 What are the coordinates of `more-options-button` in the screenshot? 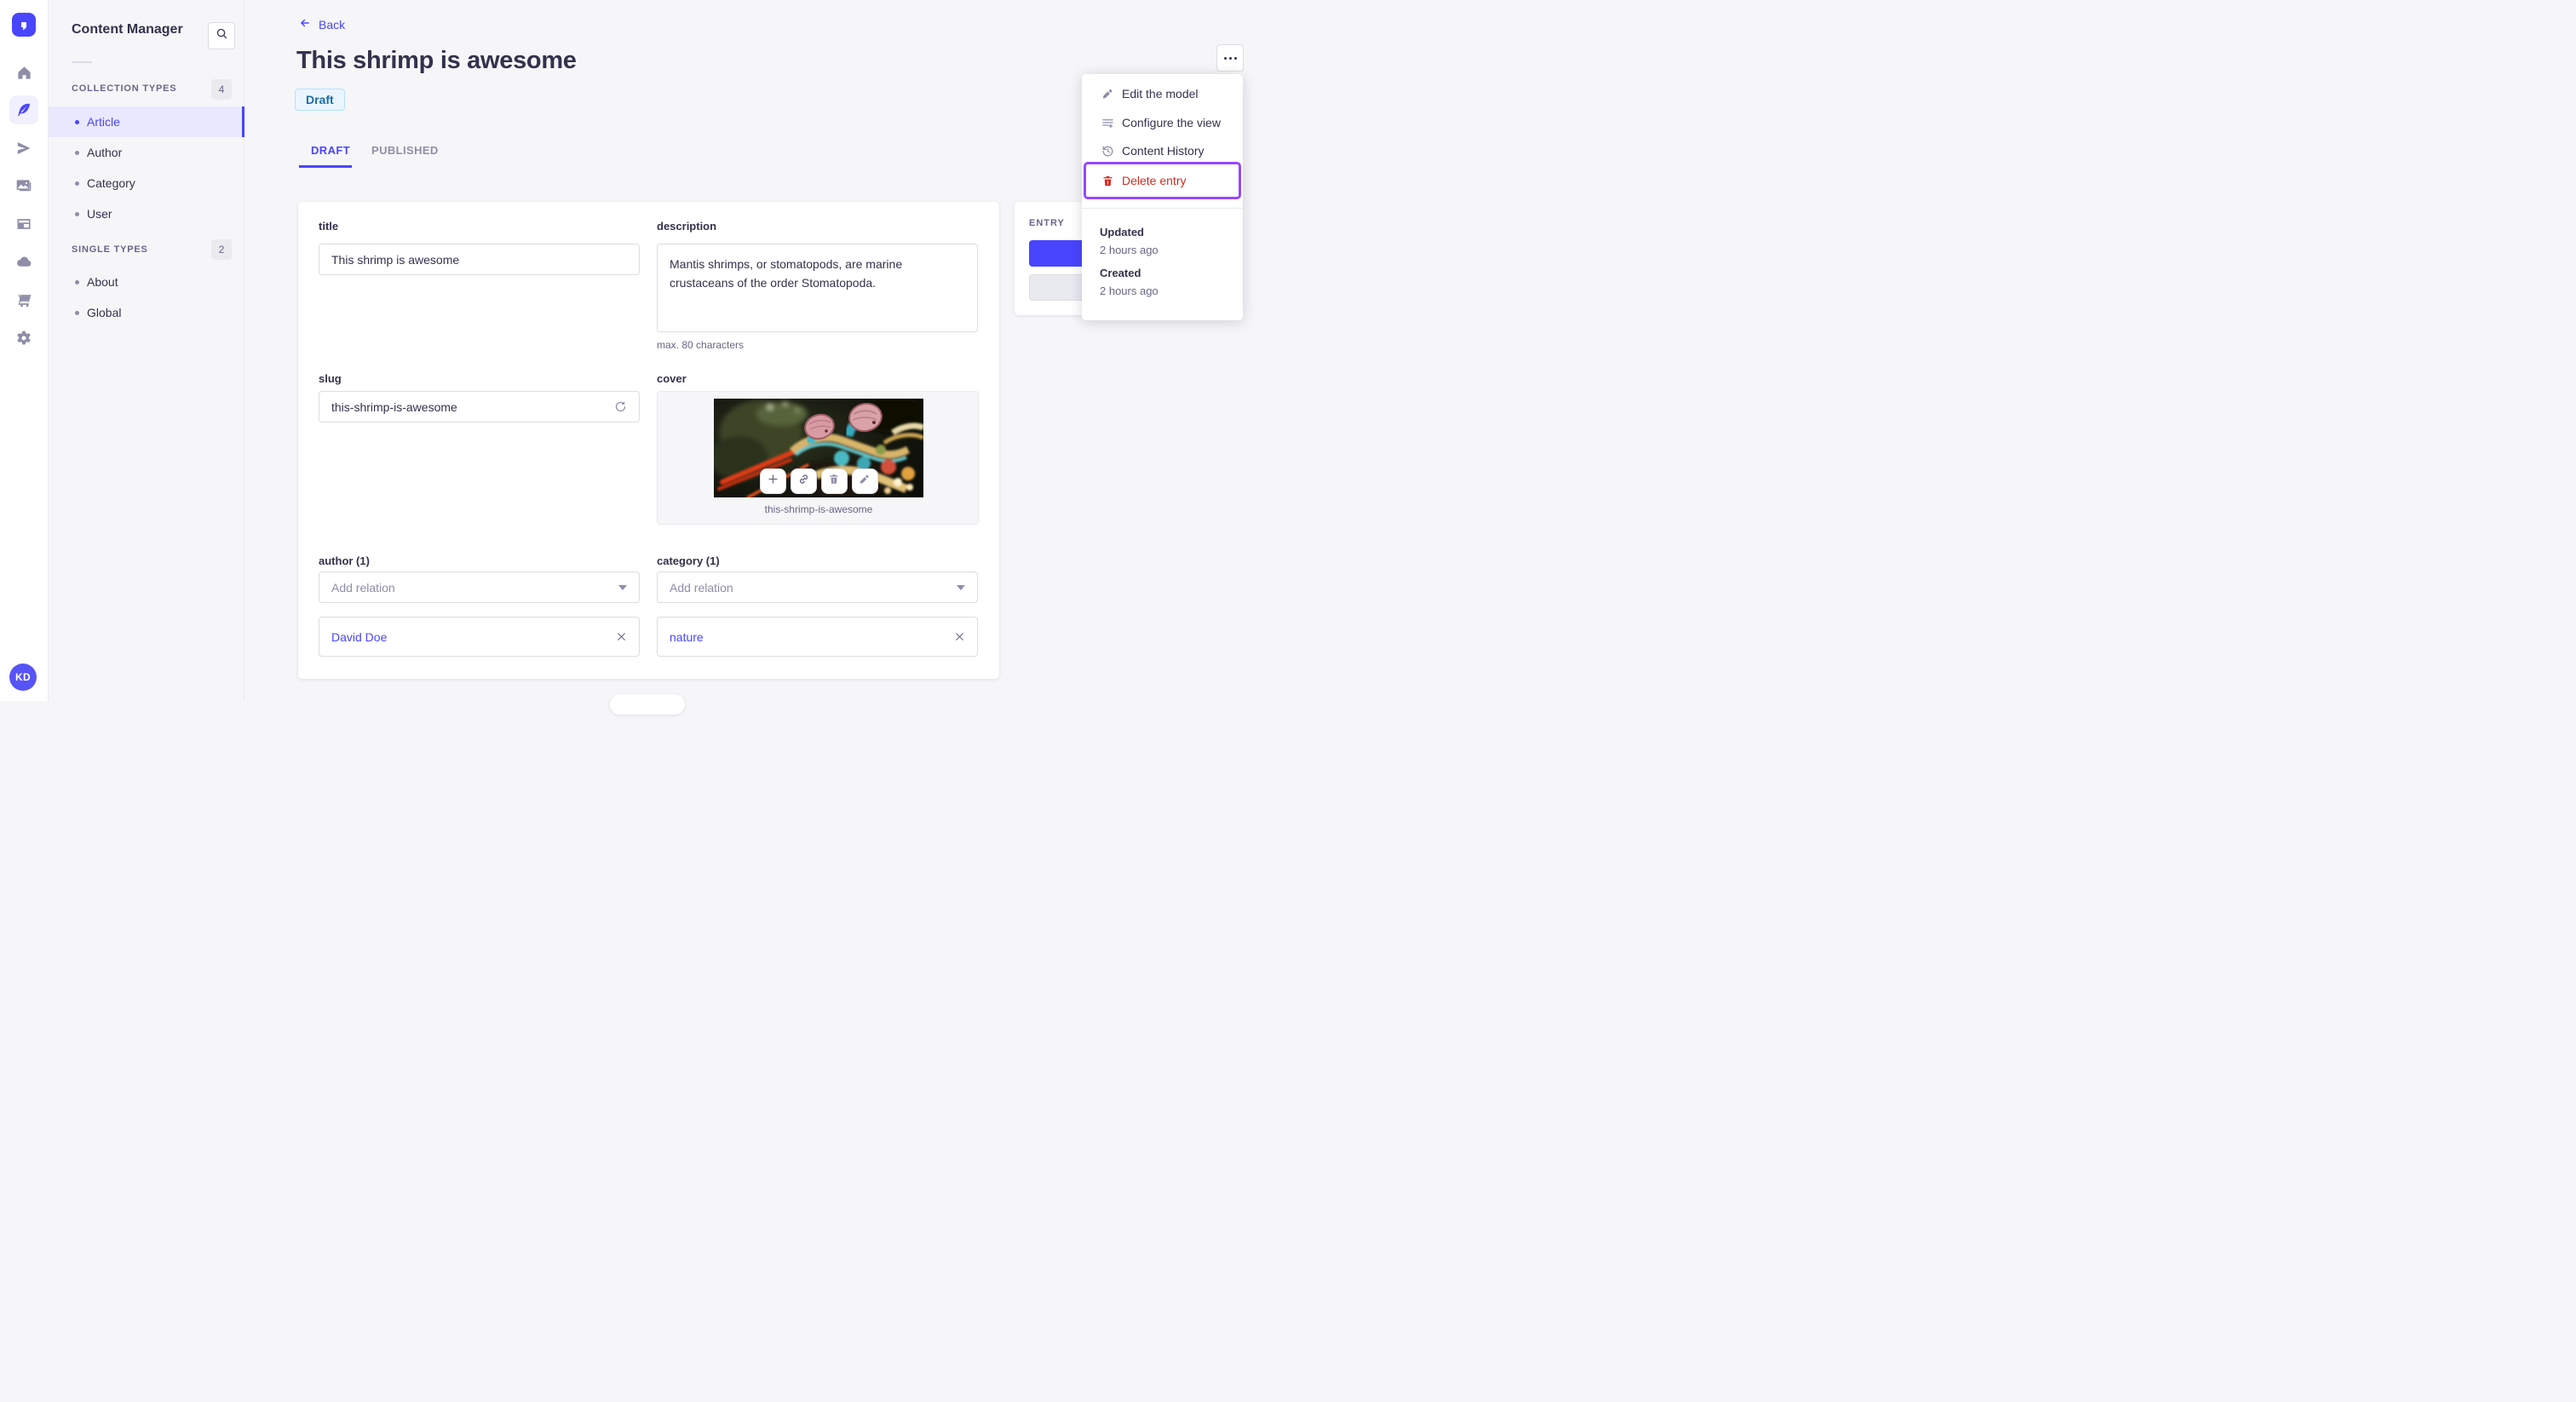 It's located at (1230, 58).